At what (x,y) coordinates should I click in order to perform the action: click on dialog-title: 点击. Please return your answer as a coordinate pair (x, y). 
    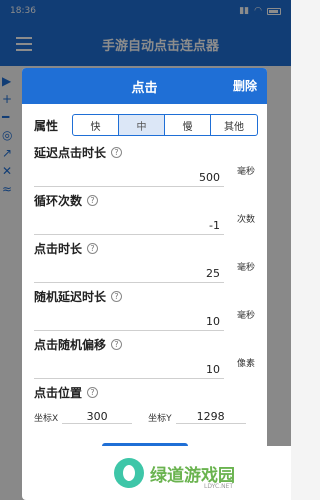
    Looking at the image, I should click on (144, 88).